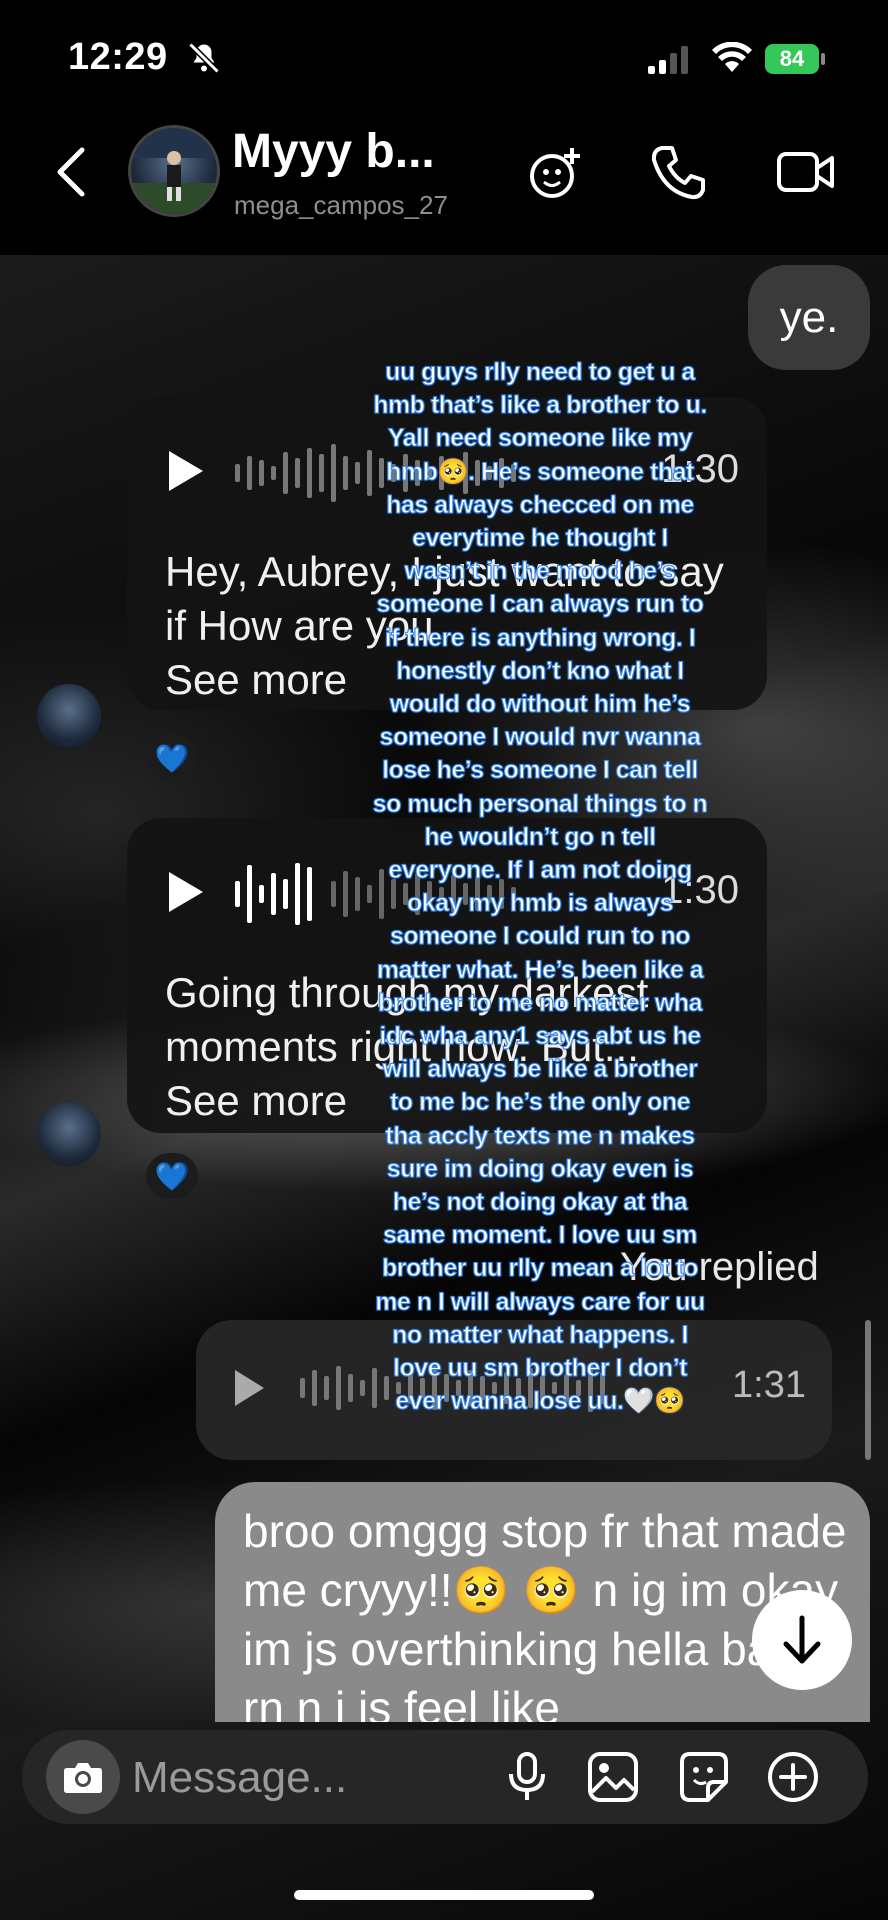 This screenshot has width=888, height=1920. What do you see at coordinates (444, 60) in the screenshot?
I see `status-bar: 12:29 84` at bounding box center [444, 60].